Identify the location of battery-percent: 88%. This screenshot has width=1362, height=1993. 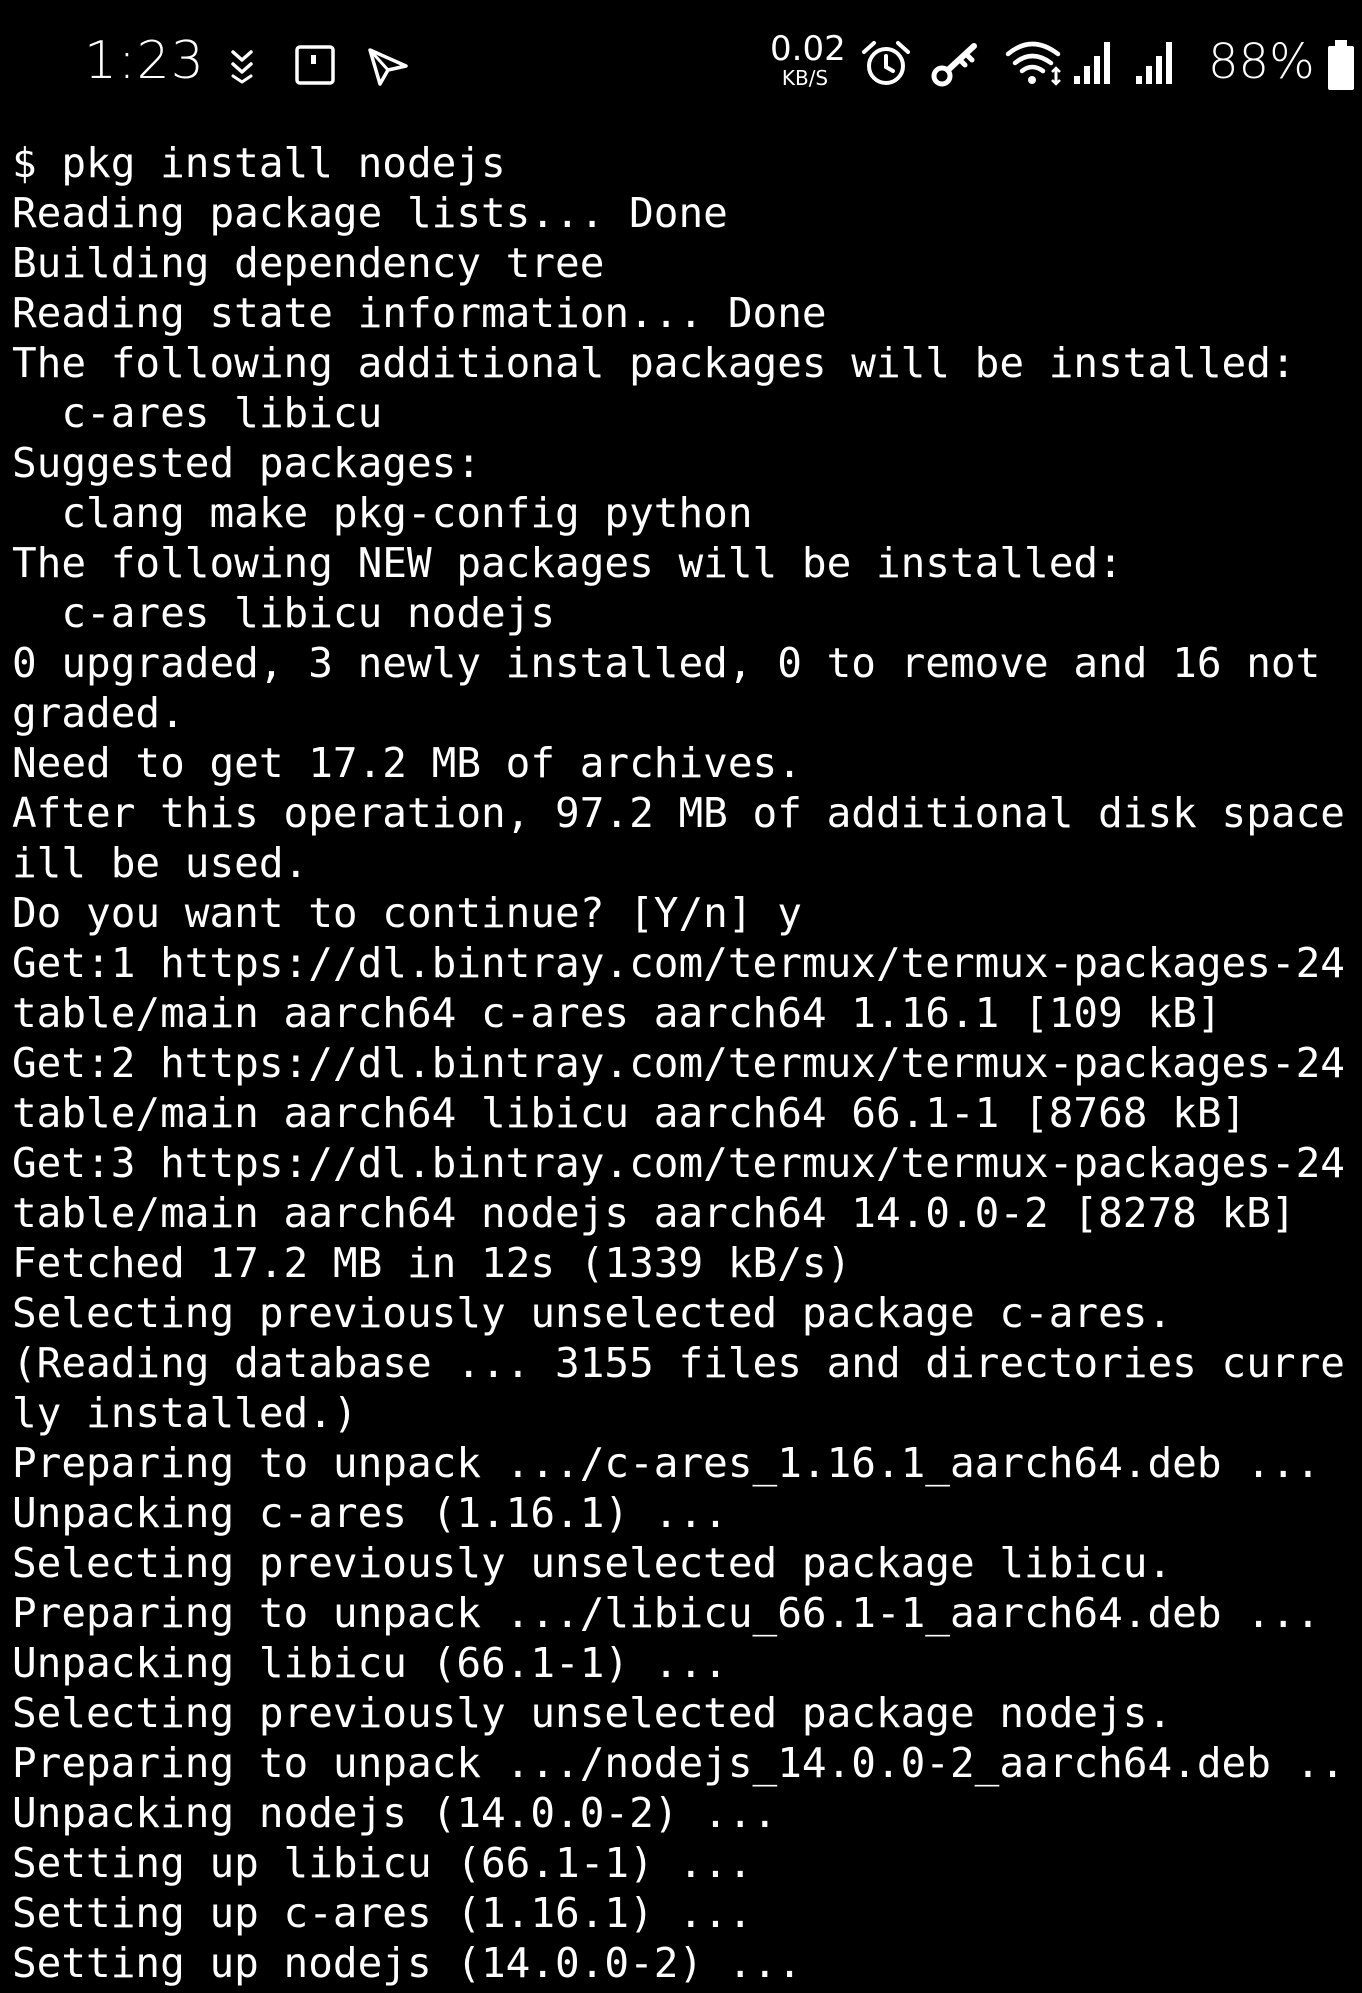
(1261, 62).